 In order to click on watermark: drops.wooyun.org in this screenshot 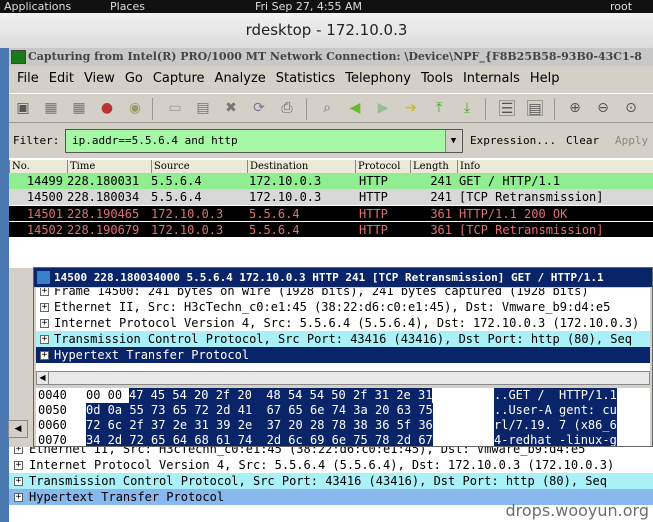, I will do `click(577, 510)`.